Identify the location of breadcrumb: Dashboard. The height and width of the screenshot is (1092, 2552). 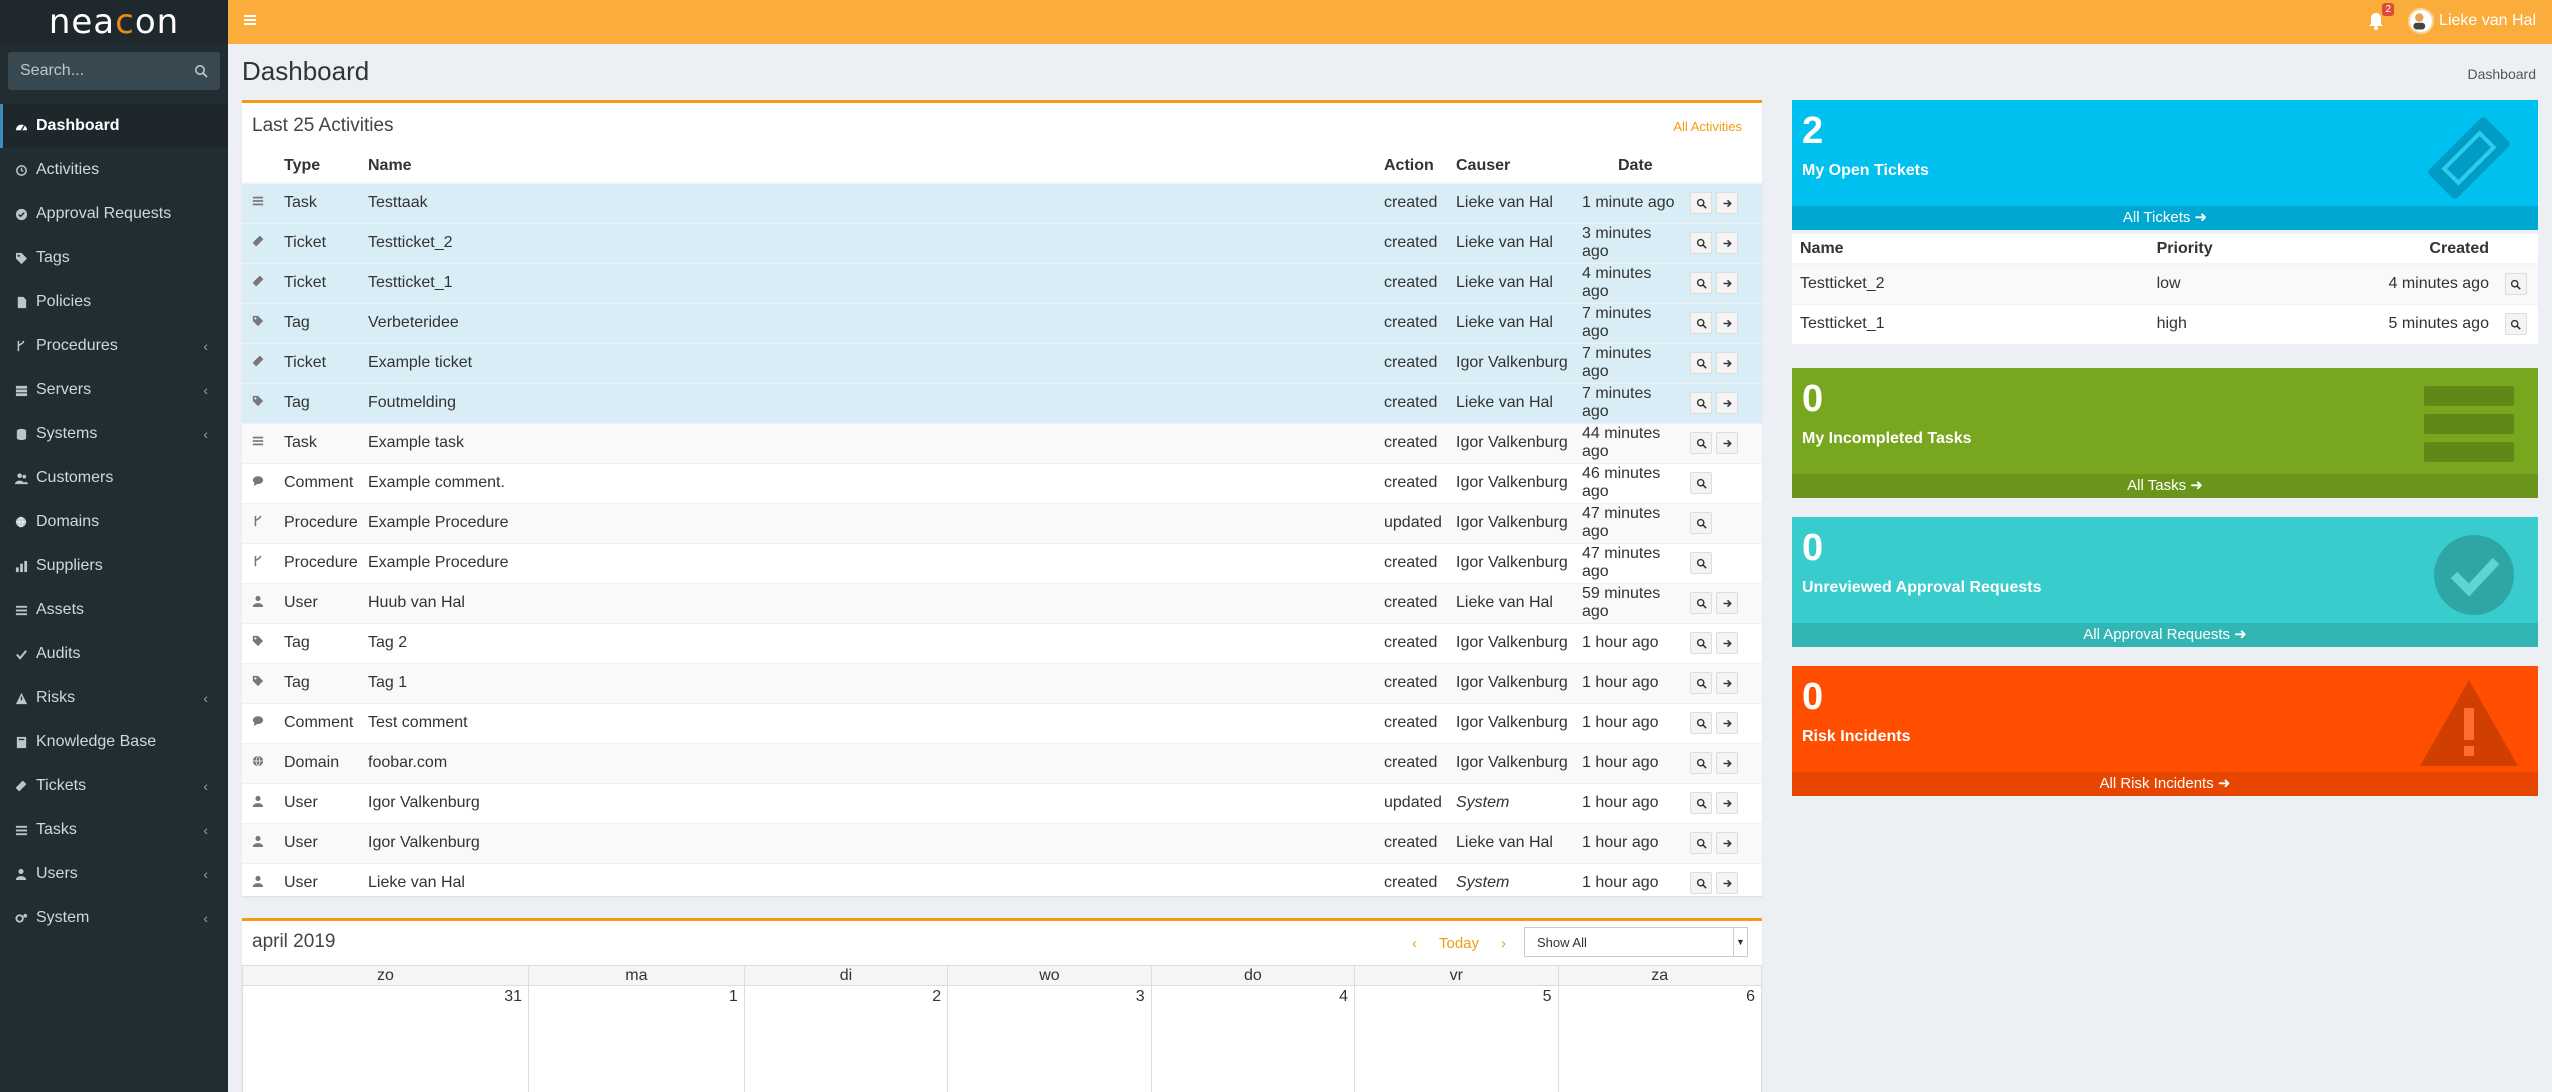
(2502, 74).